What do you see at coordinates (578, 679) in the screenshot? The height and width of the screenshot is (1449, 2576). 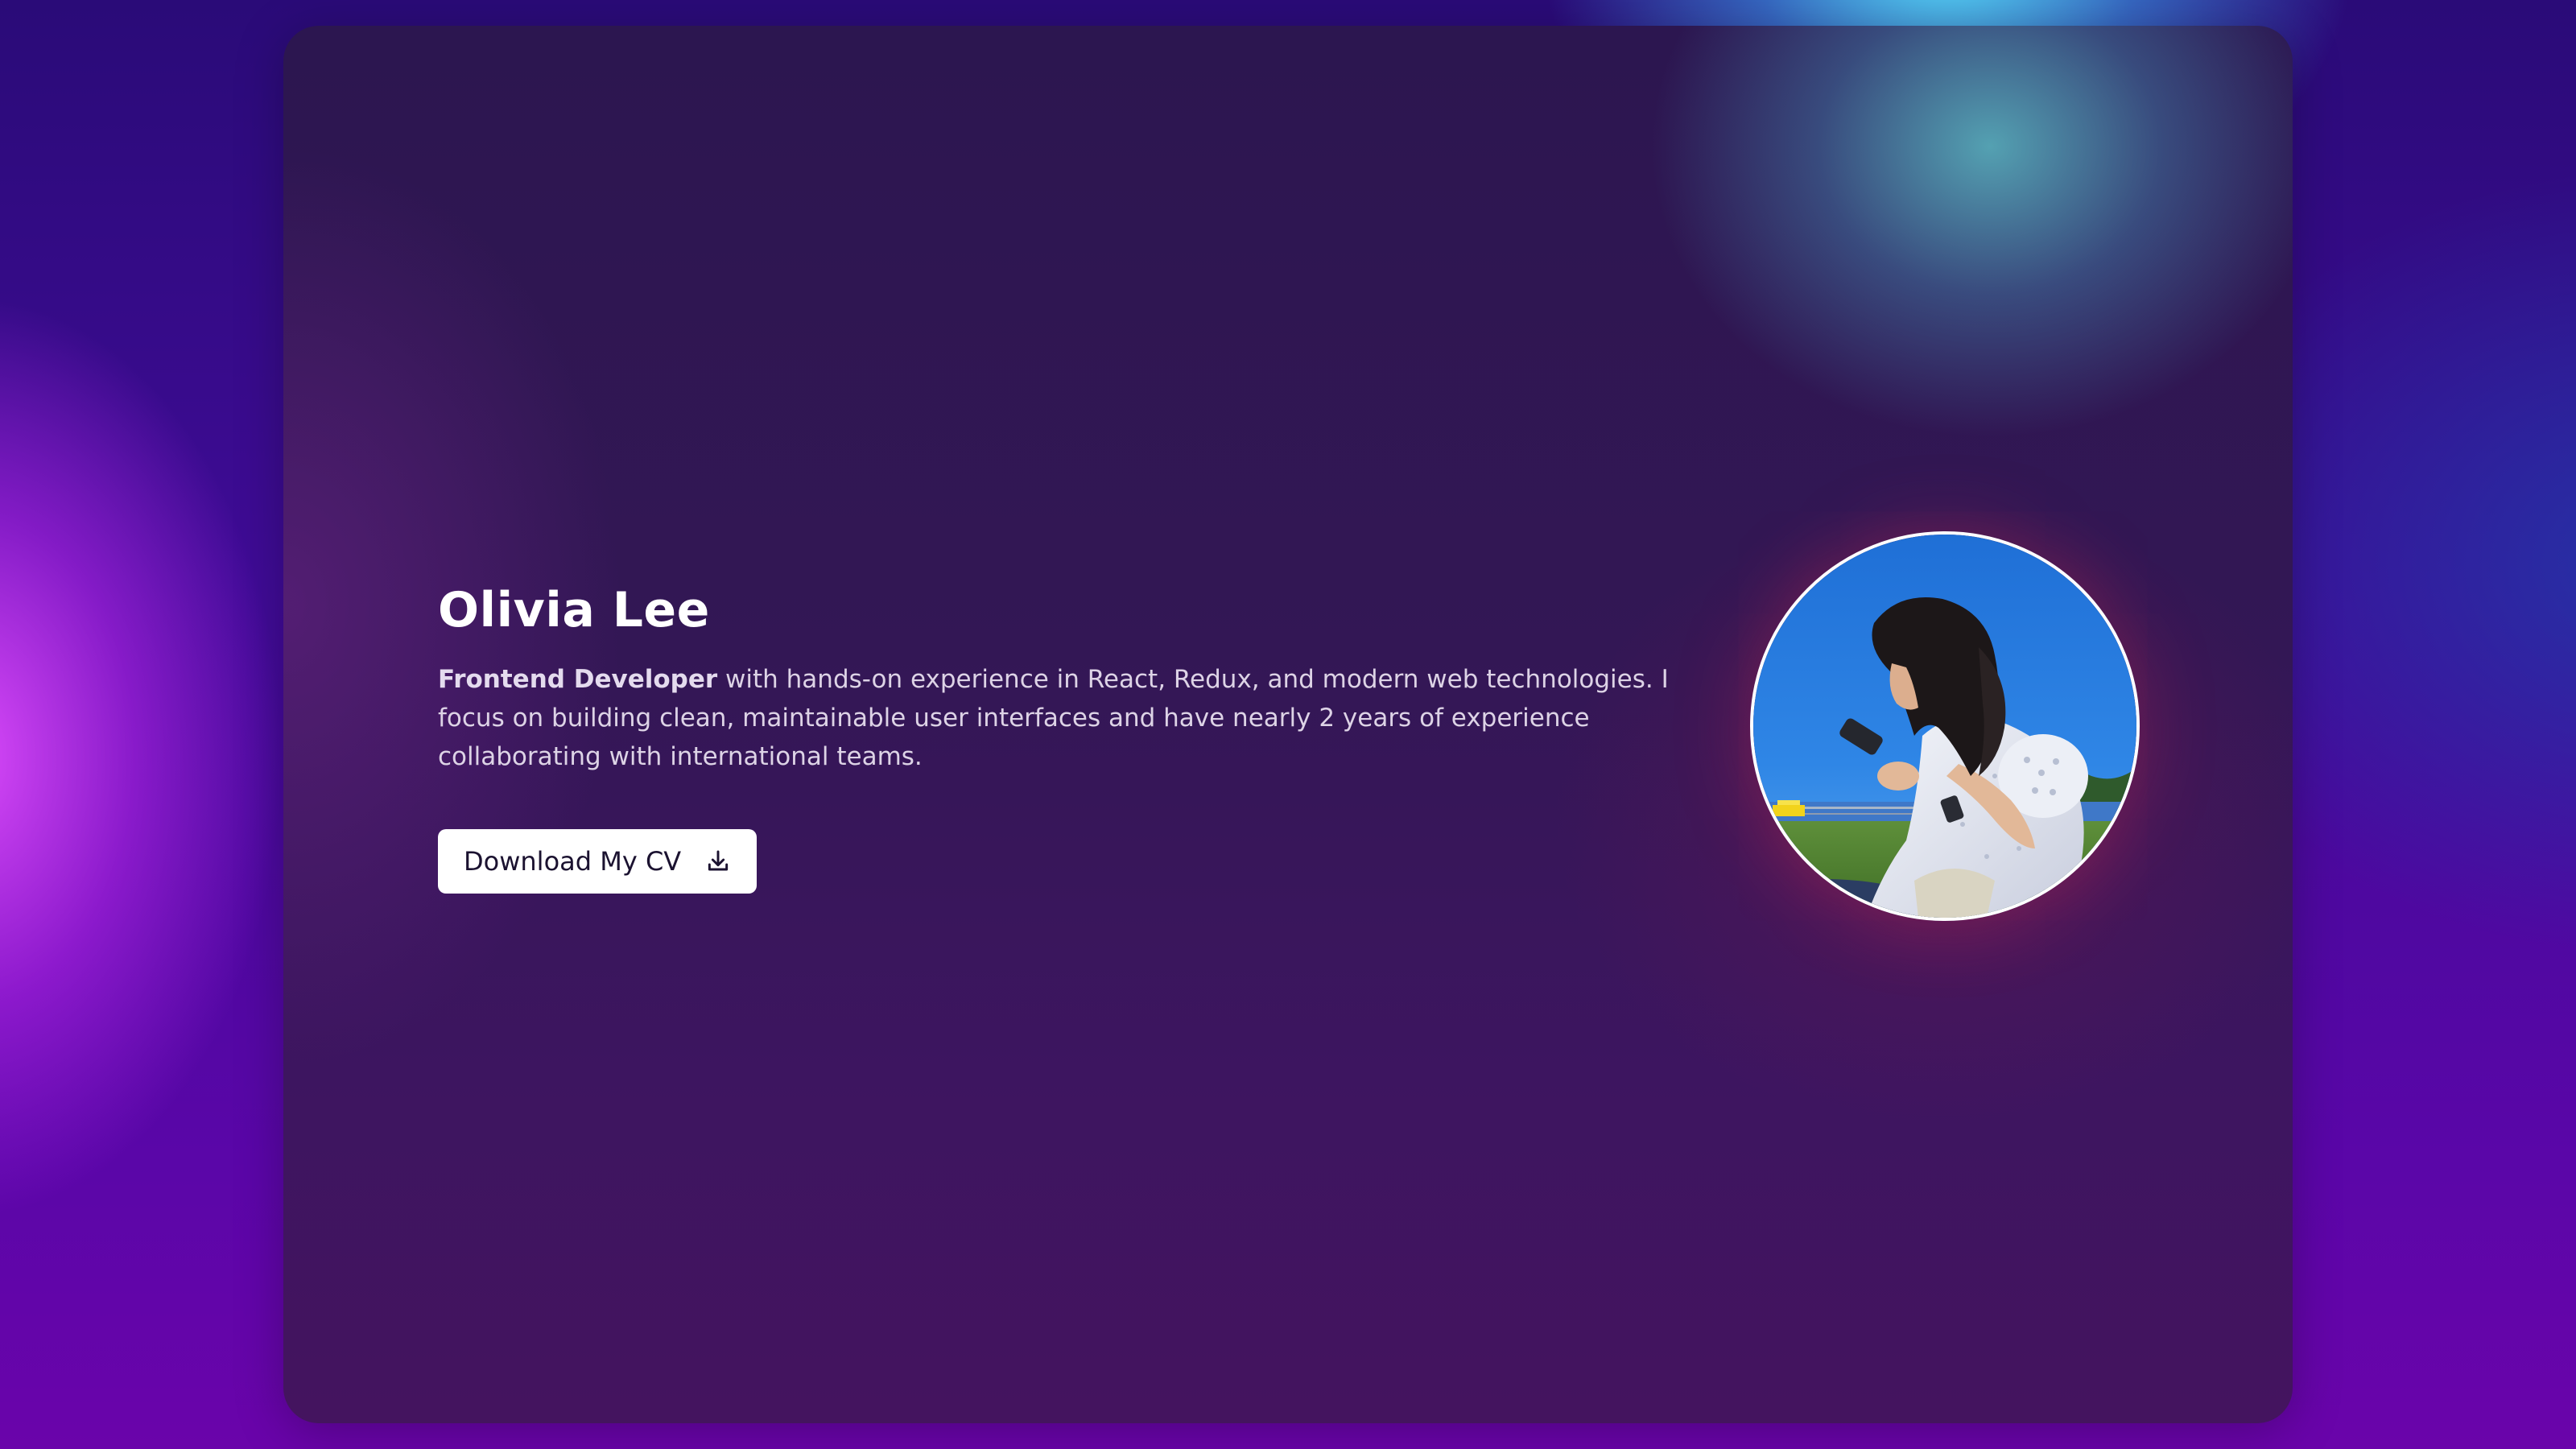 I see `profile-role: Frontend Developer` at bounding box center [578, 679].